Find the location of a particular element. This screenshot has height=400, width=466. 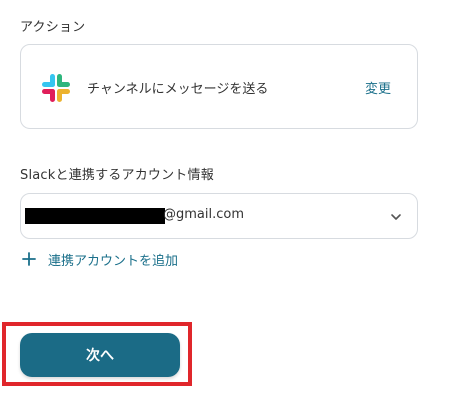

action-section-label: アクション is located at coordinates (53, 27).